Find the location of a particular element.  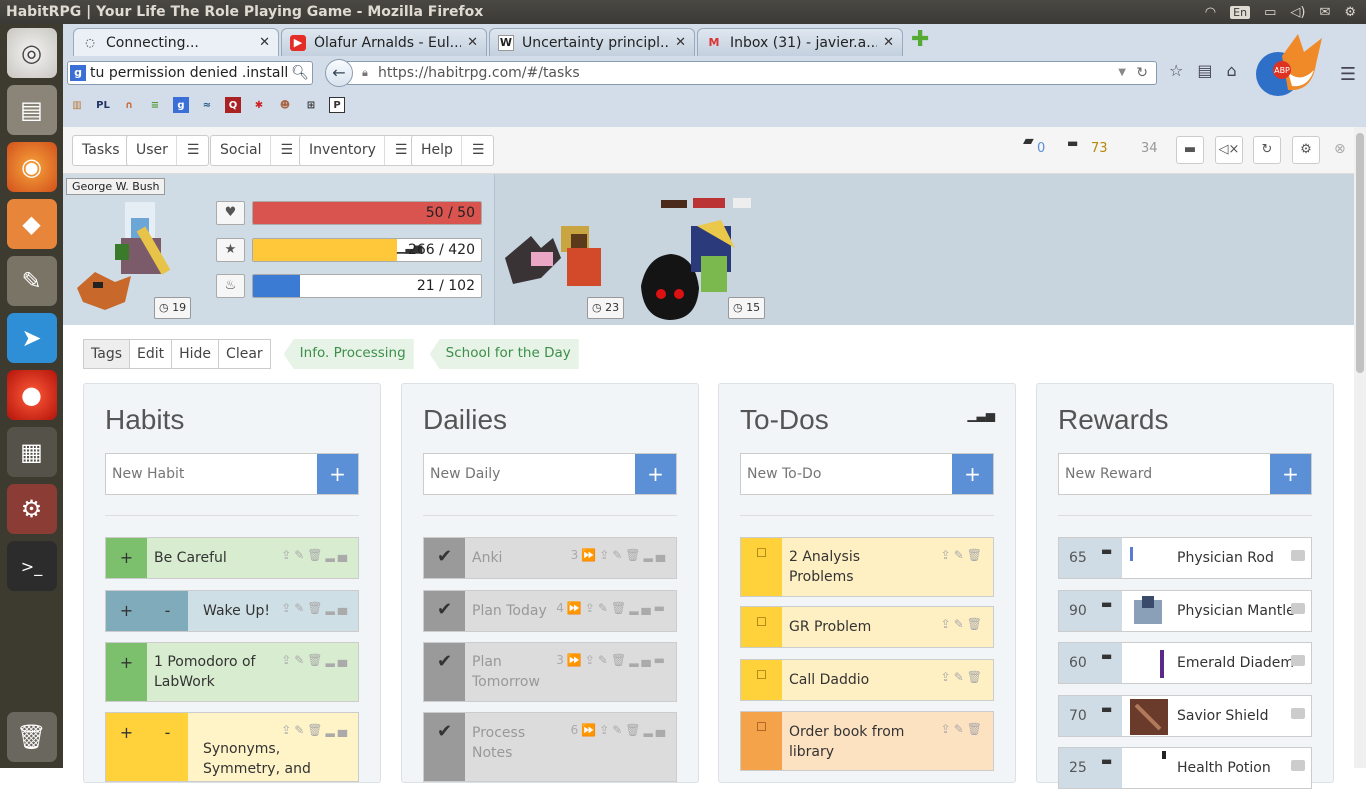

task-actions-icons: 3⏩⇪✎🗑▂▄▬ is located at coordinates (612, 660).